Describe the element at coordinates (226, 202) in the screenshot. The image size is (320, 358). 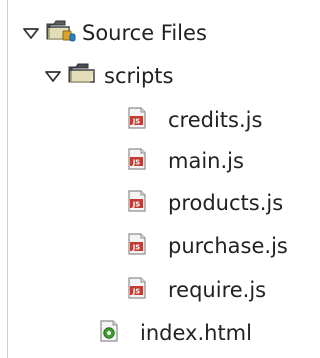
I see `tree-node-label: products.js` at that location.